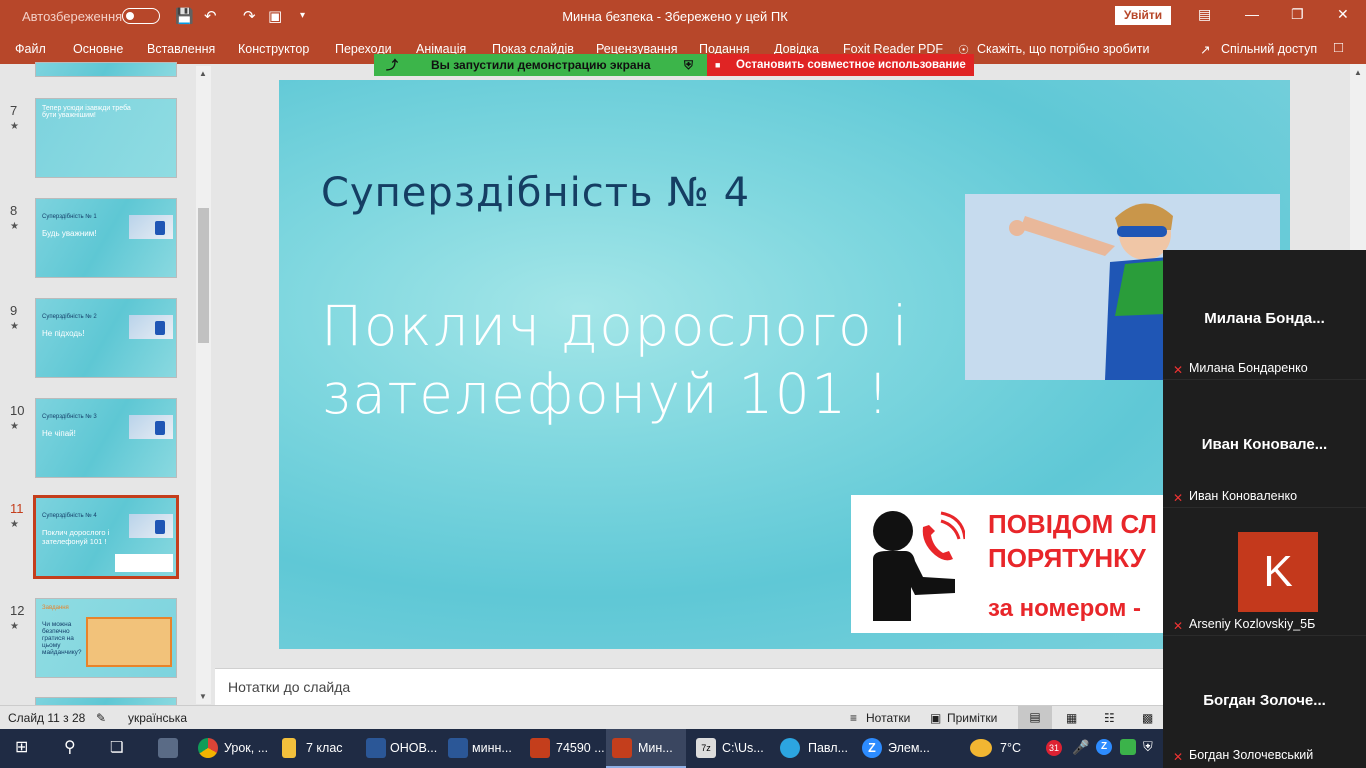 Image resolution: width=1366 pixels, height=768 pixels. What do you see at coordinates (1343, 14) in the screenshot?
I see `close-icon: ✕` at bounding box center [1343, 14].